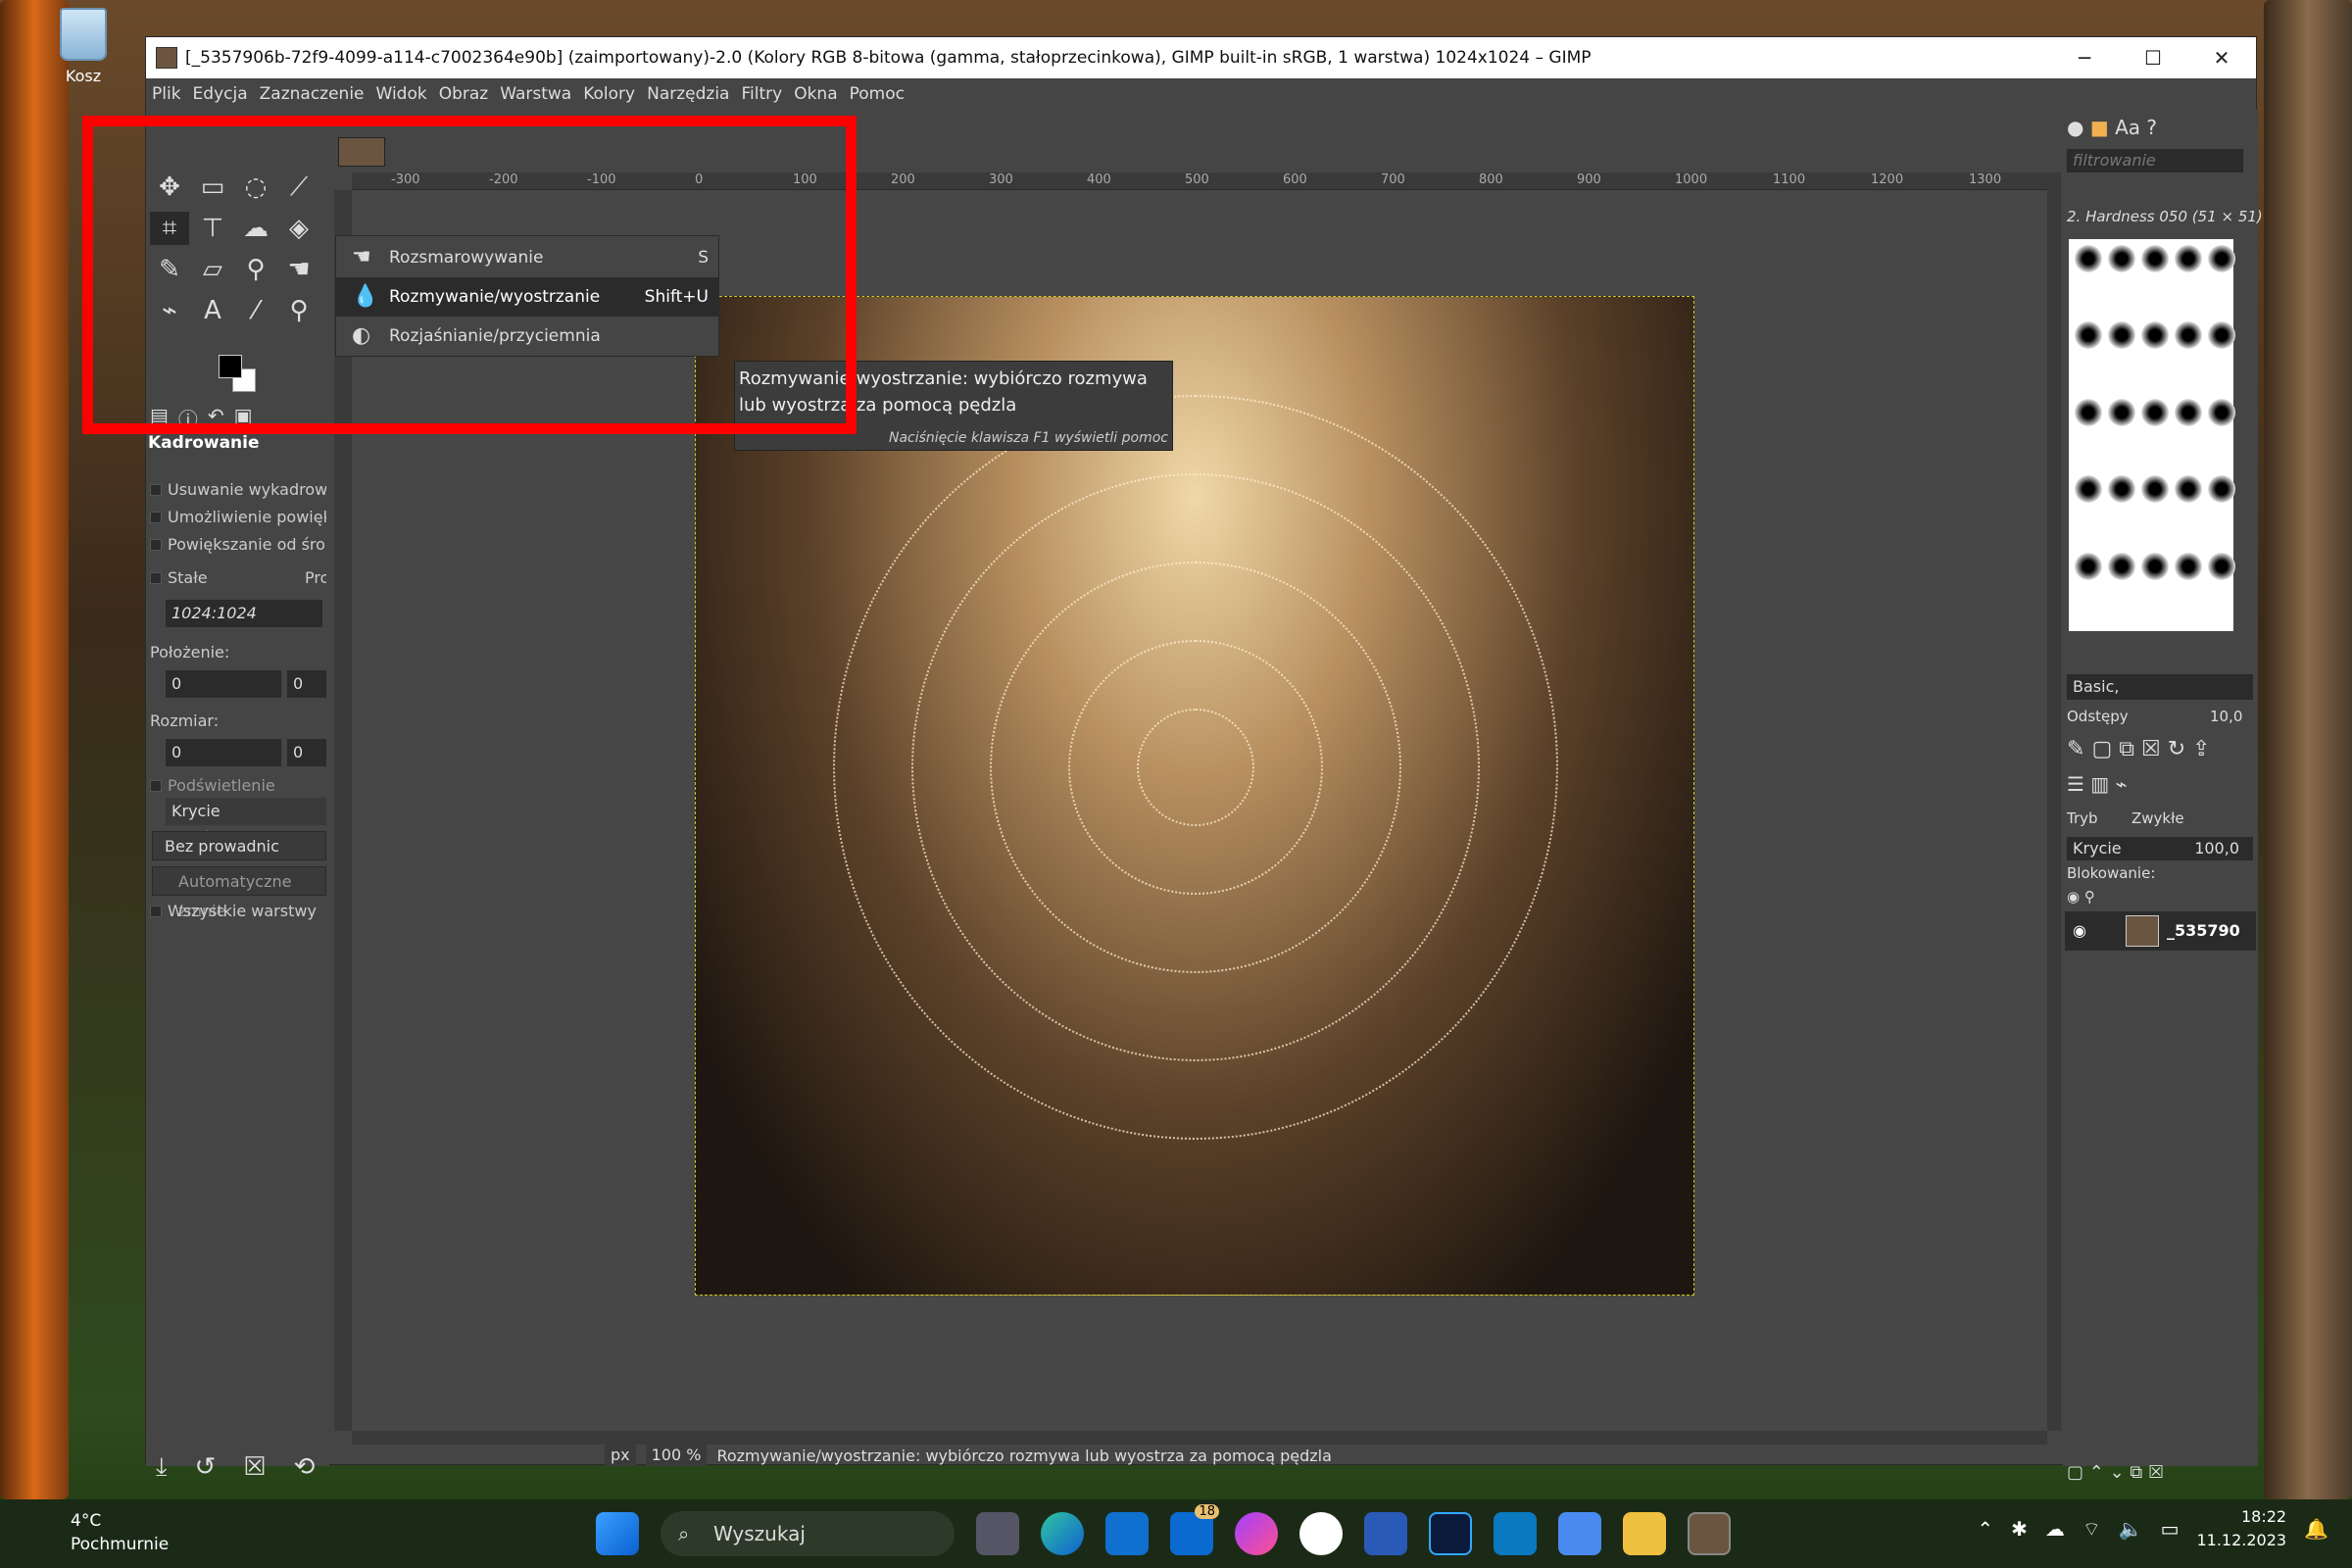 This screenshot has width=2352, height=1568. I want to click on new-layer-icon: ▢, so click(2075, 1472).